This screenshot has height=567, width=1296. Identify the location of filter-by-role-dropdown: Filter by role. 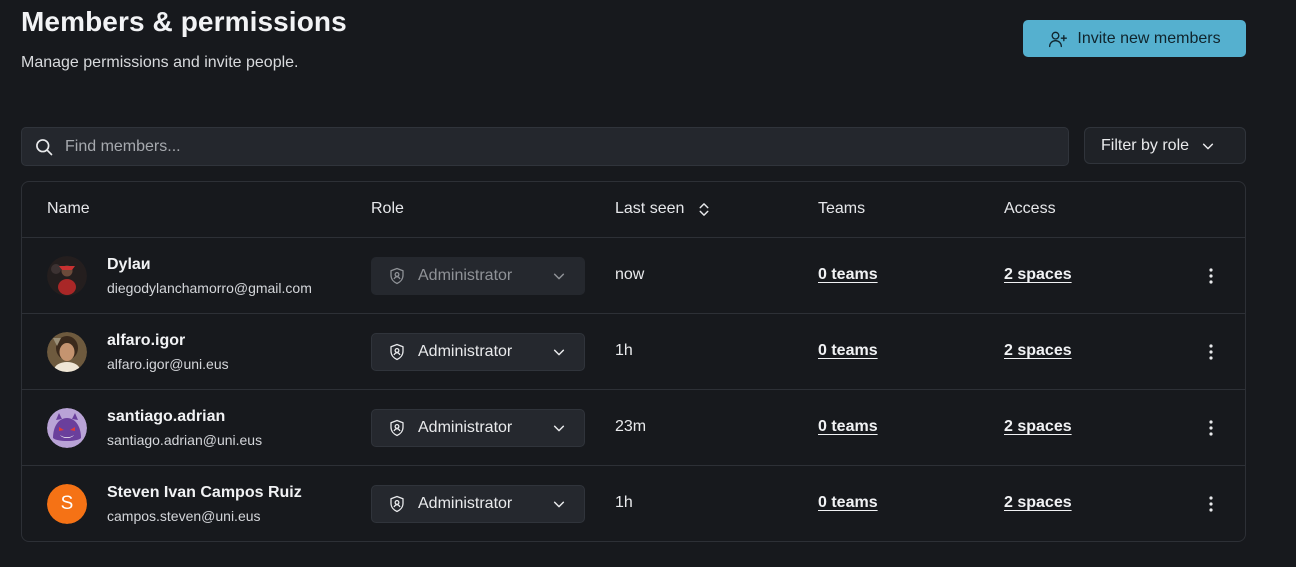
(1165, 145).